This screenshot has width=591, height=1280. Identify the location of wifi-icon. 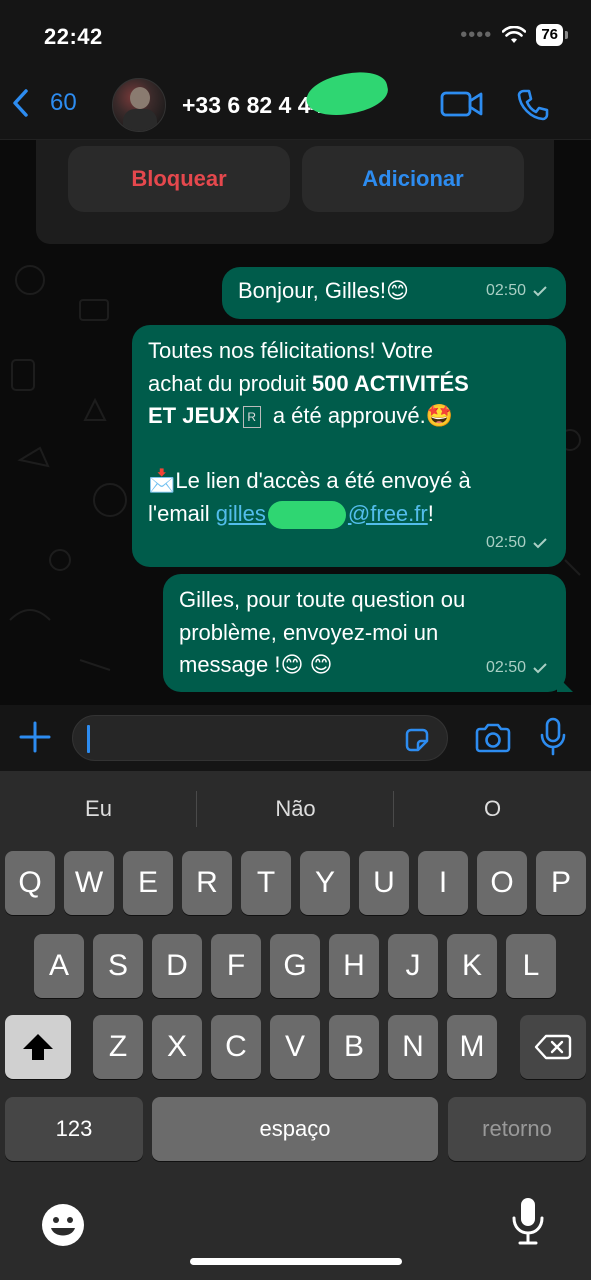
(514, 34).